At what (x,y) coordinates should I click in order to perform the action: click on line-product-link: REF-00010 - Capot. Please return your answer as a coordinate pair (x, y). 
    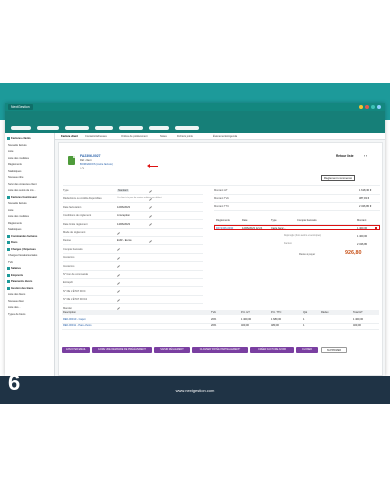
    Looking at the image, I should click on (74, 319).